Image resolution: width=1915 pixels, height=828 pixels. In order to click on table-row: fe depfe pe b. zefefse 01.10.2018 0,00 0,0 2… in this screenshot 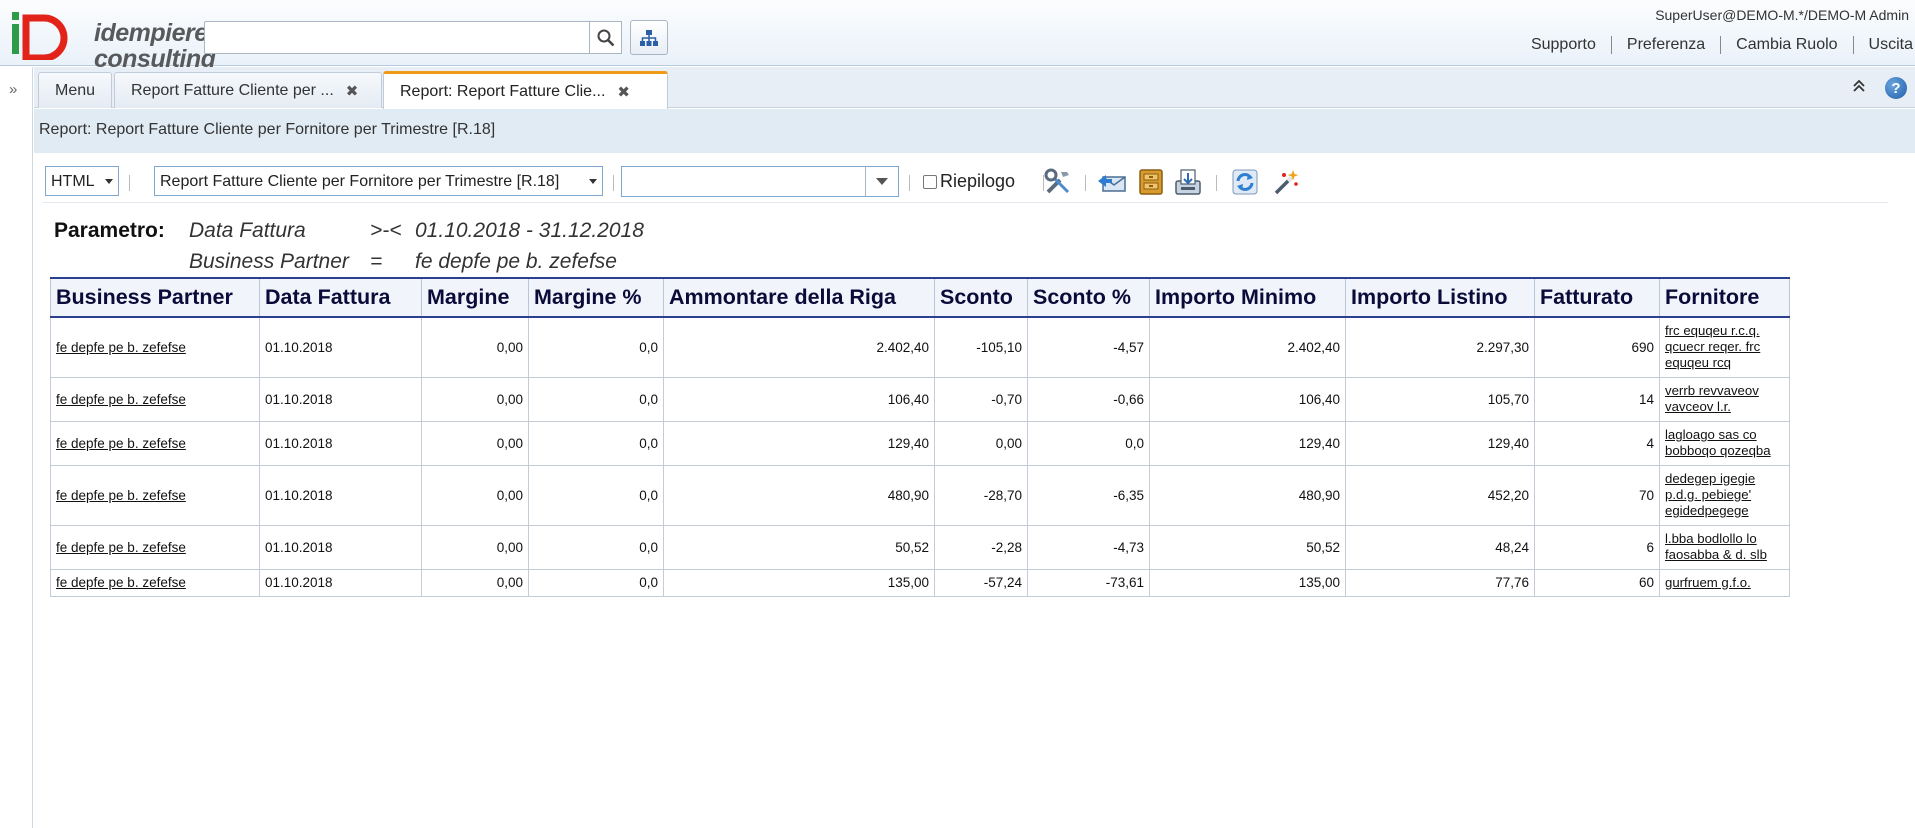, I will do `click(920, 347)`.